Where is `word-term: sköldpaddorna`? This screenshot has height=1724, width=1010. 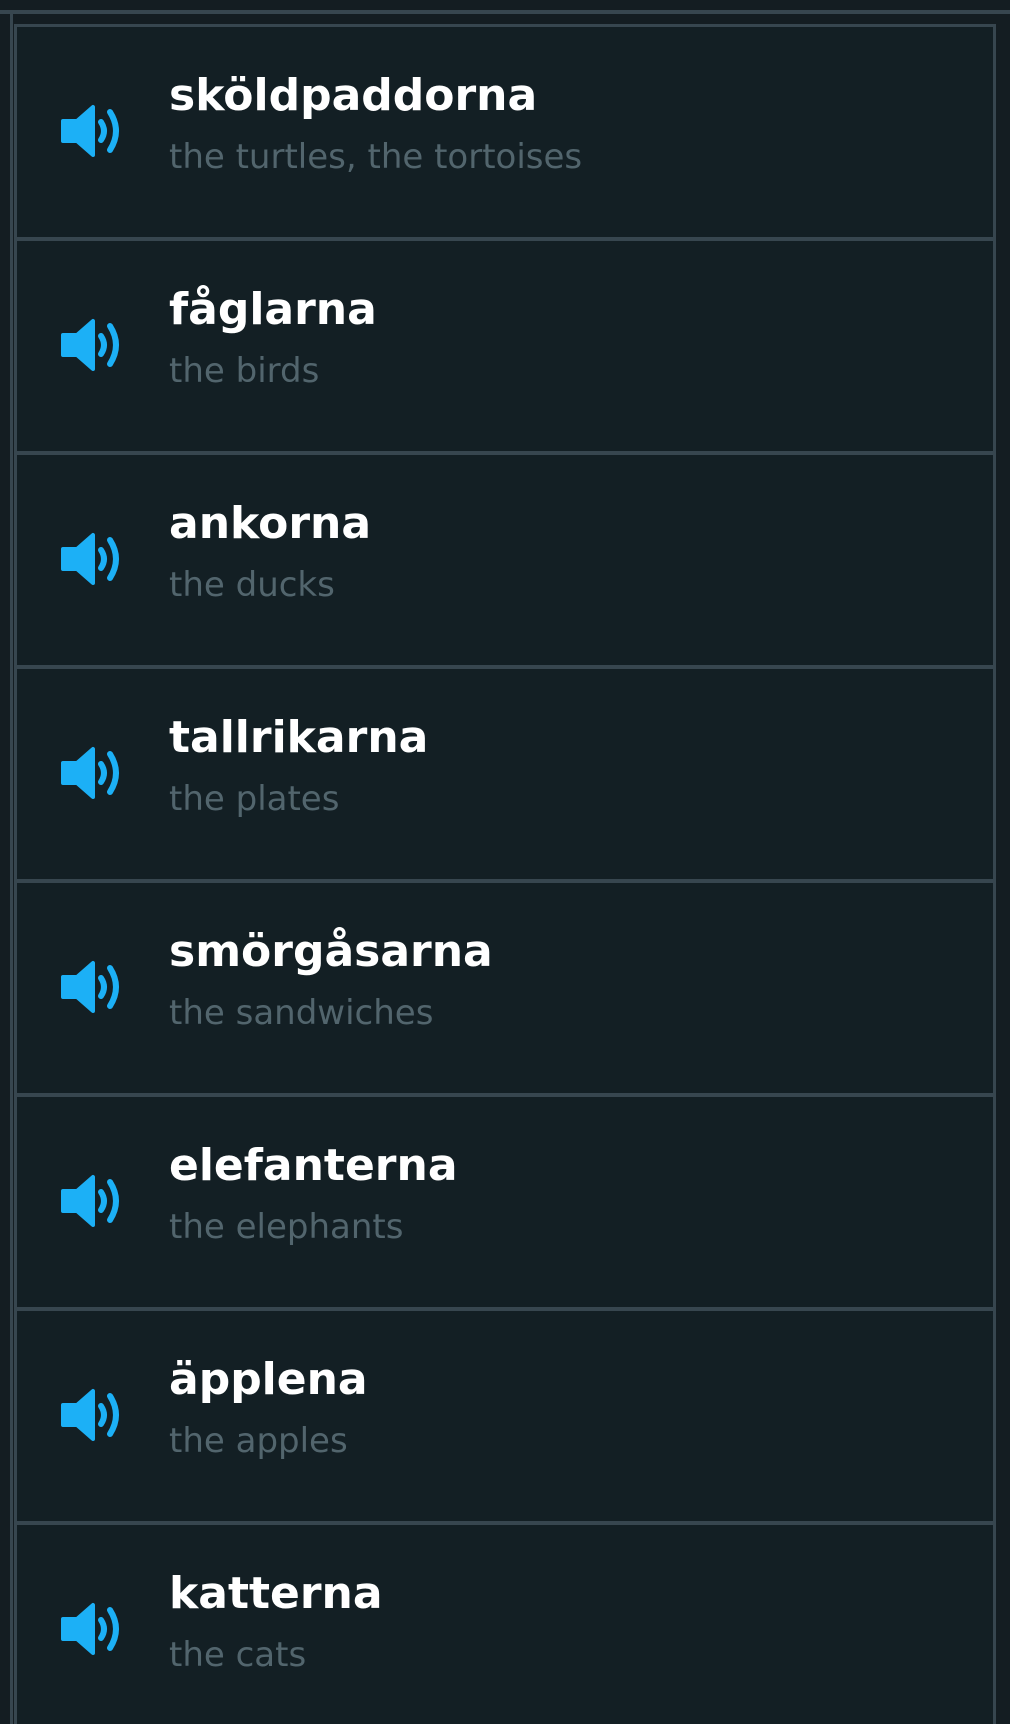
word-term: sköldpaddorna is located at coordinates (353, 95).